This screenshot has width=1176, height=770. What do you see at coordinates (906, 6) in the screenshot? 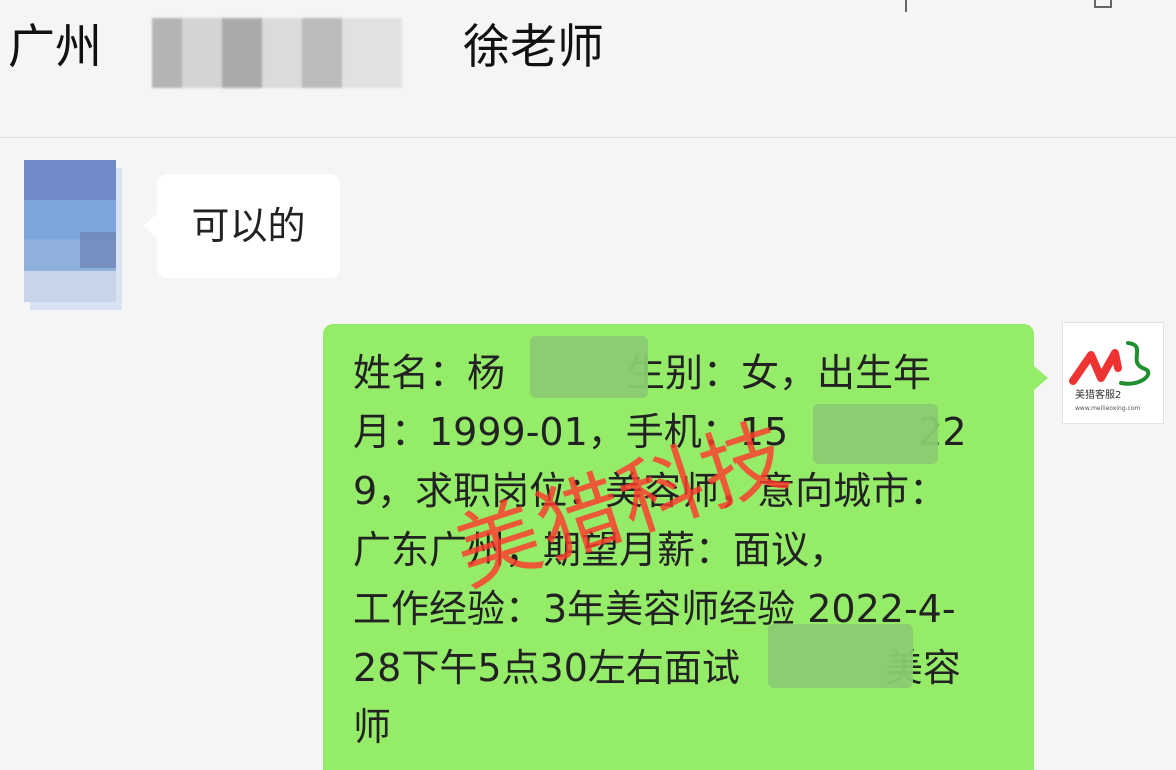
I see `header-divider-mark` at bounding box center [906, 6].